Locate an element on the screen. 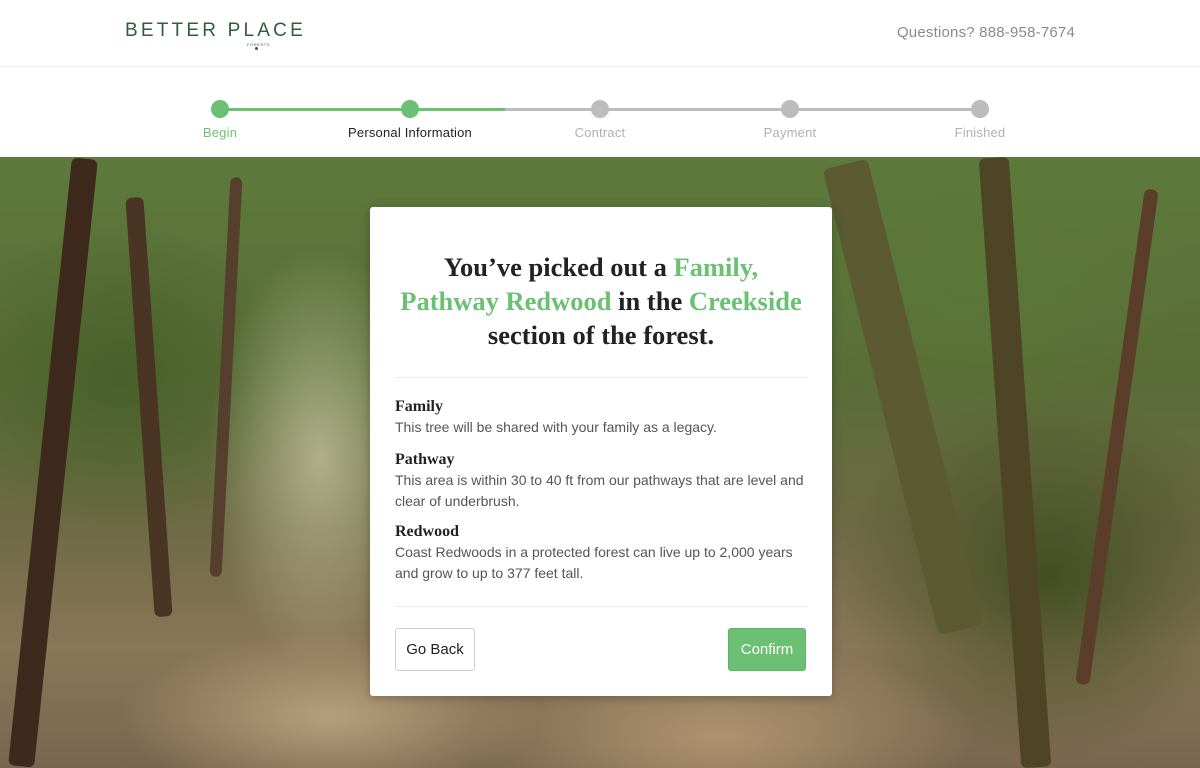 The height and width of the screenshot is (768, 1200). confirm-button: Confirm is located at coordinates (767, 649).